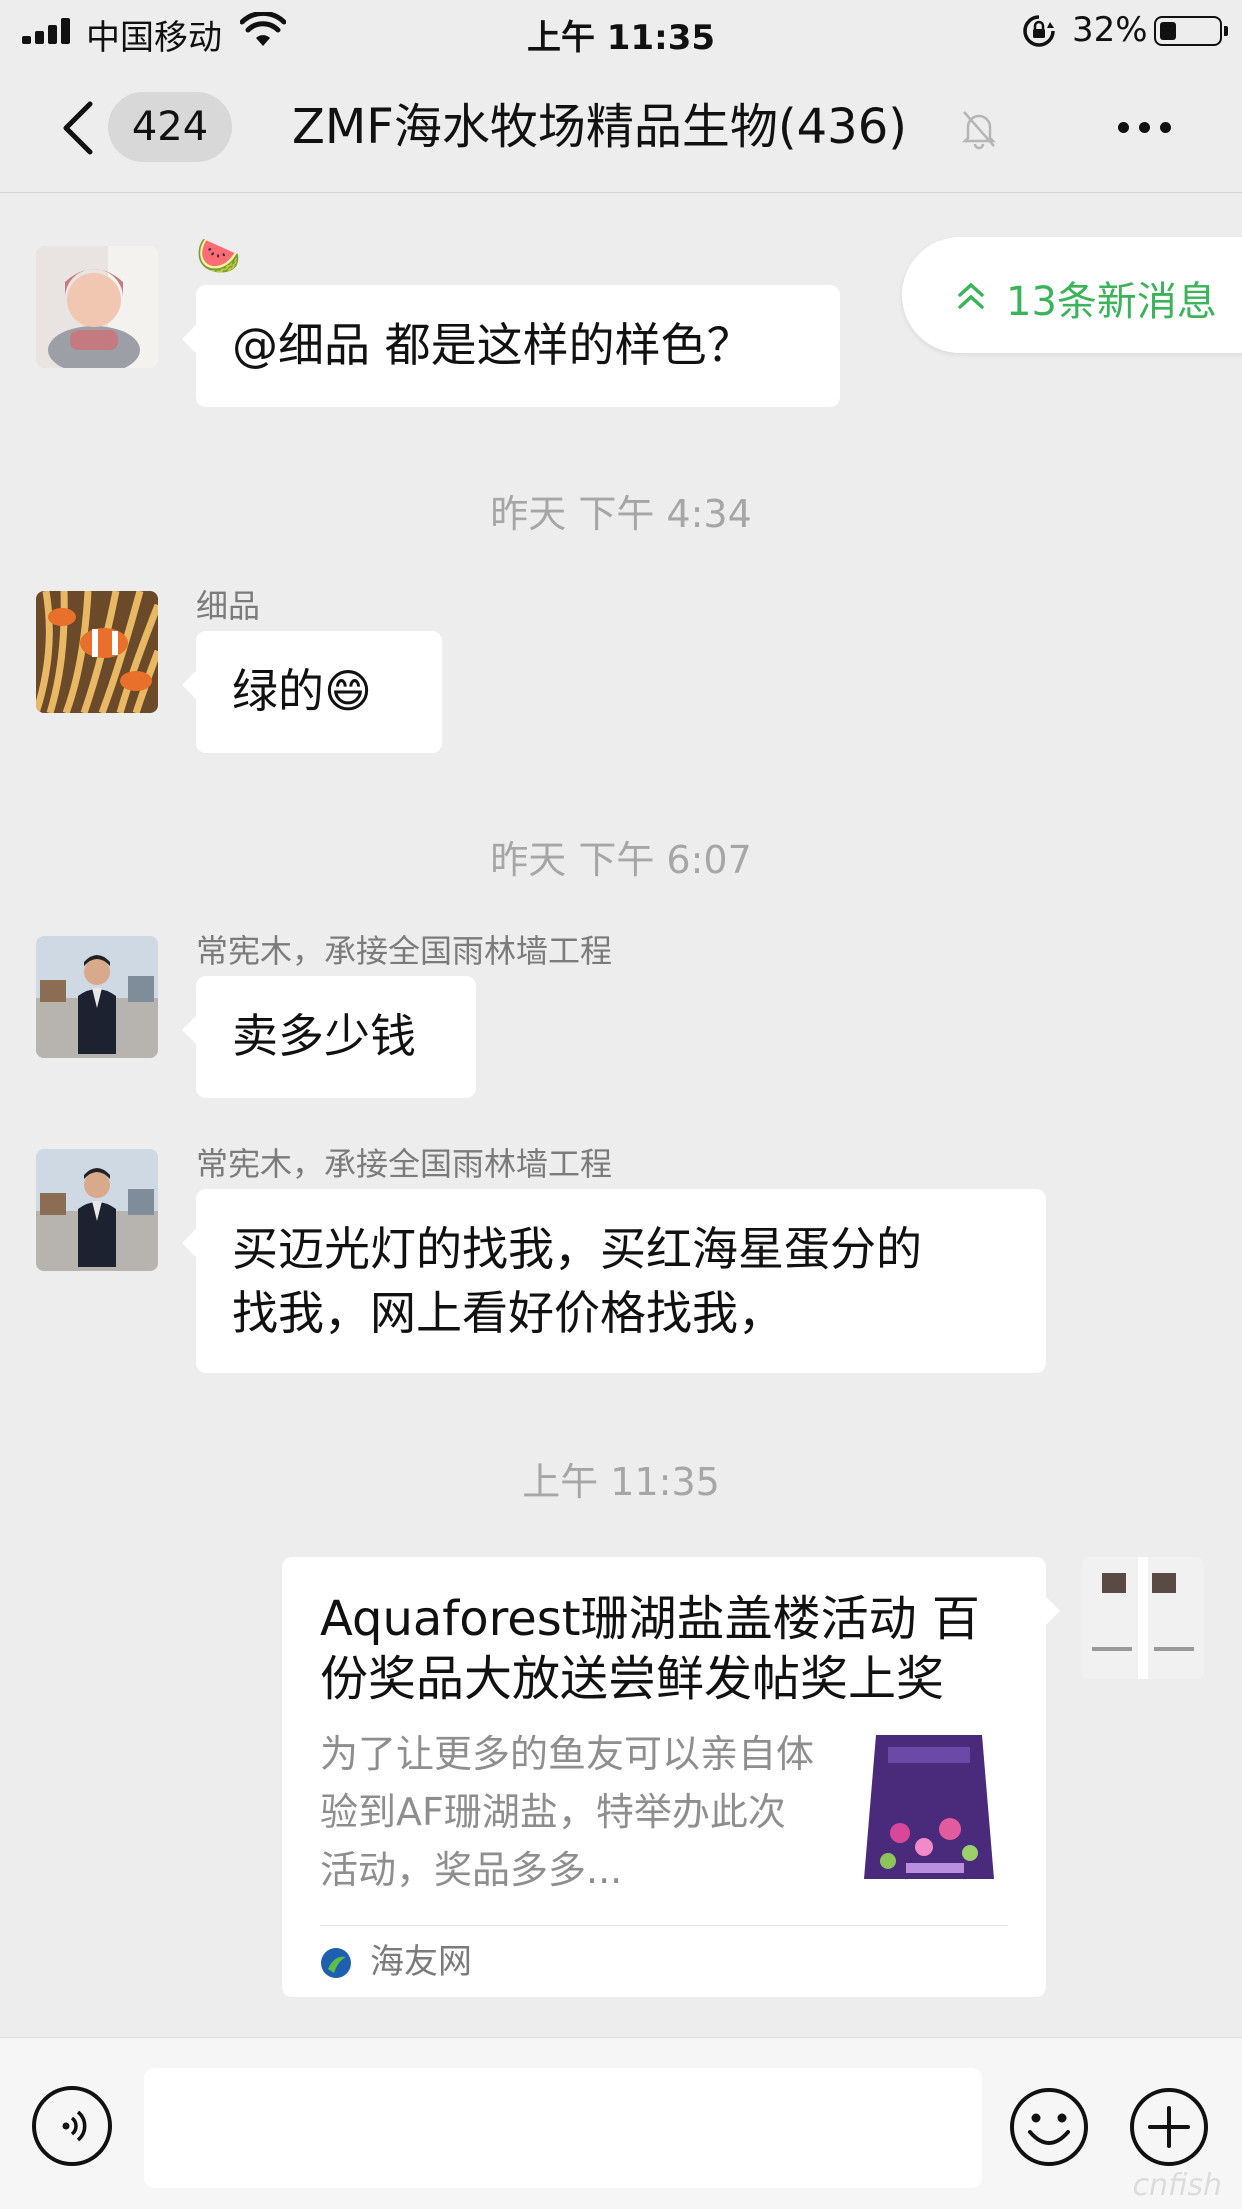 The width and height of the screenshot is (1242, 2209). What do you see at coordinates (979, 130) in the screenshot?
I see `muted-bell-icon` at bounding box center [979, 130].